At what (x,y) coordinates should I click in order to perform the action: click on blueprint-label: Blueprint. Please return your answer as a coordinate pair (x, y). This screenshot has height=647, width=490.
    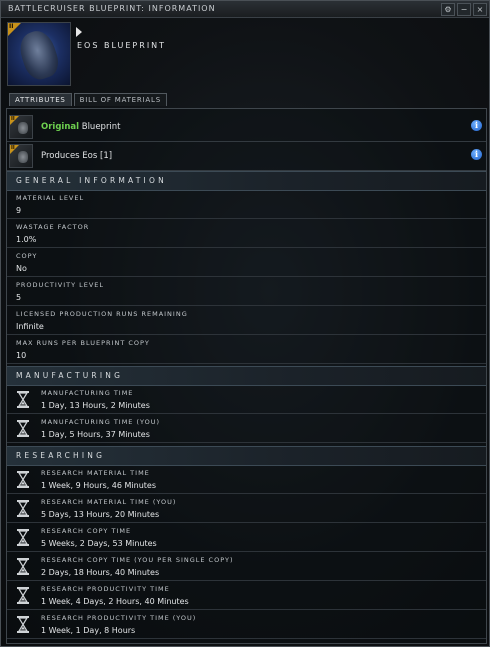
    Looking at the image, I should click on (100, 127).